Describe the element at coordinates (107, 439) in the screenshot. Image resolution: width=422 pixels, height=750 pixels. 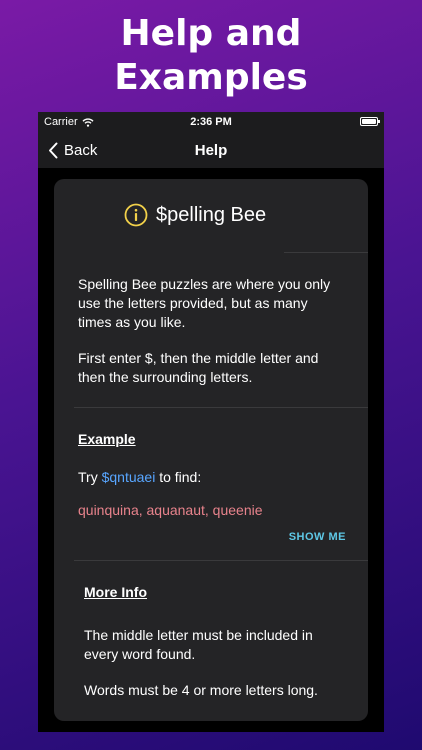
I see `example-title: Example` at that location.